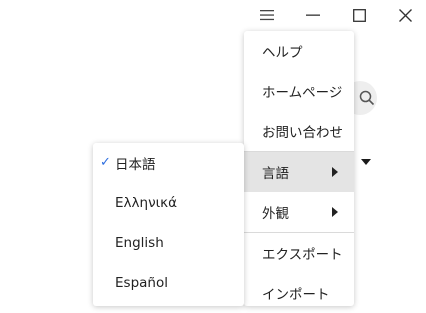 This screenshot has height=313, width=426. Describe the element at coordinates (105, 162) in the screenshot. I see `checkmark-icon: ✓` at that location.